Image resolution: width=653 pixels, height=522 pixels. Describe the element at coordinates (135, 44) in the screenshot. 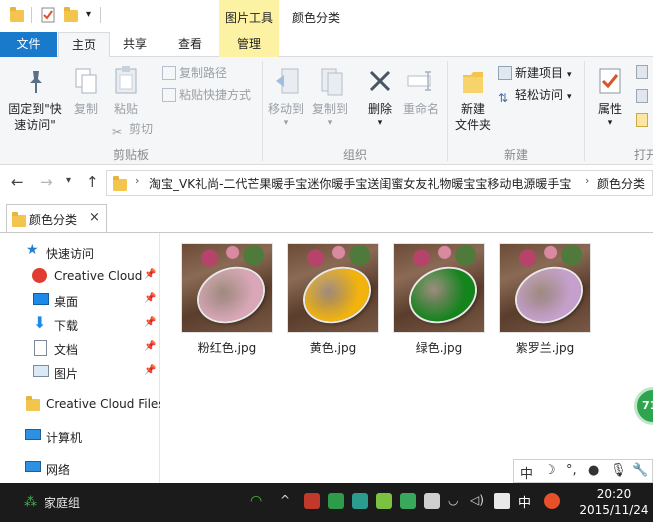

I see `tab-share: 共享` at that location.